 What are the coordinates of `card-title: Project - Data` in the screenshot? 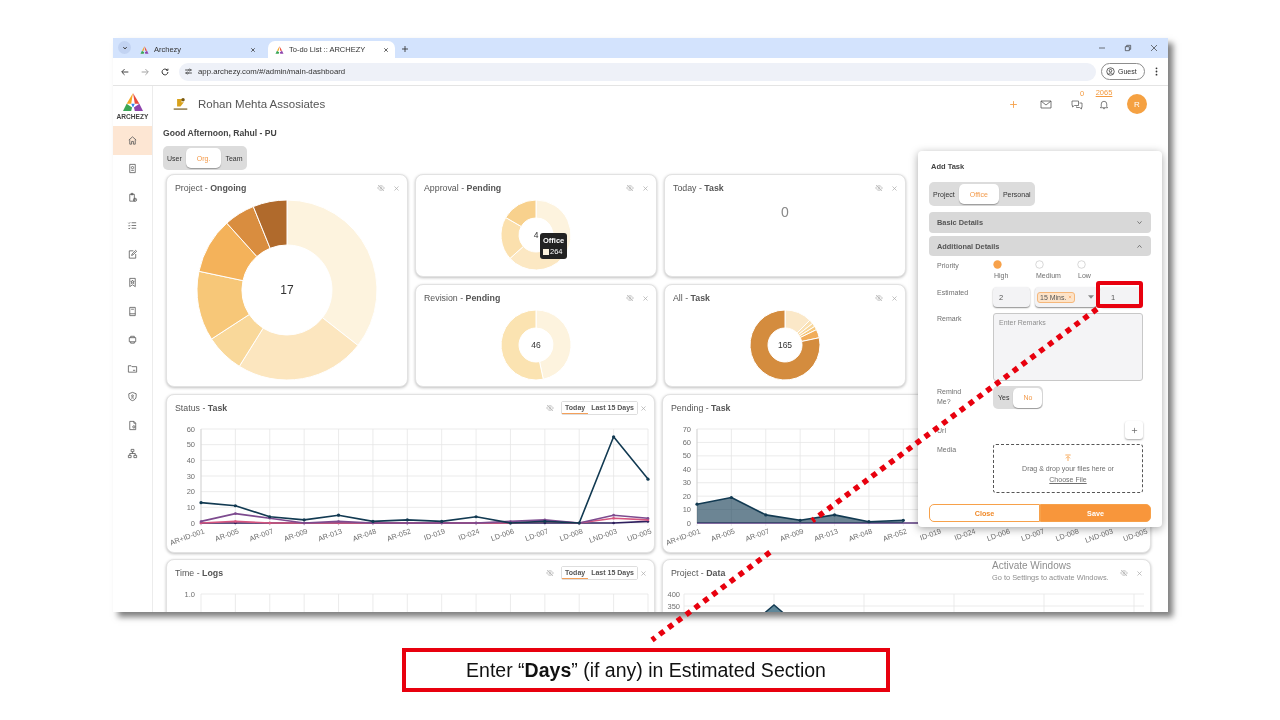 It's located at (698, 573).